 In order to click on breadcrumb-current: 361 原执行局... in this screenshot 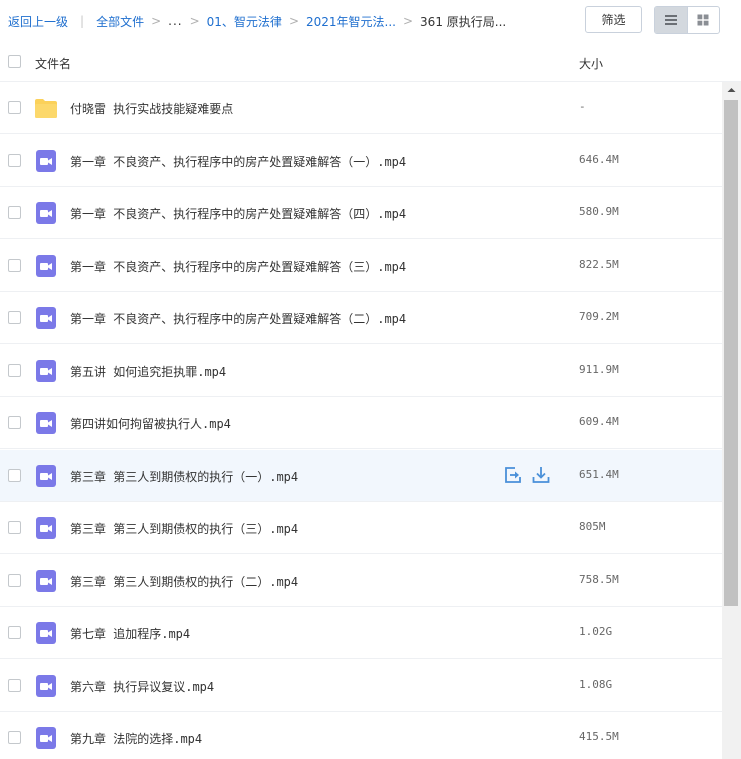, I will do `click(463, 21)`.